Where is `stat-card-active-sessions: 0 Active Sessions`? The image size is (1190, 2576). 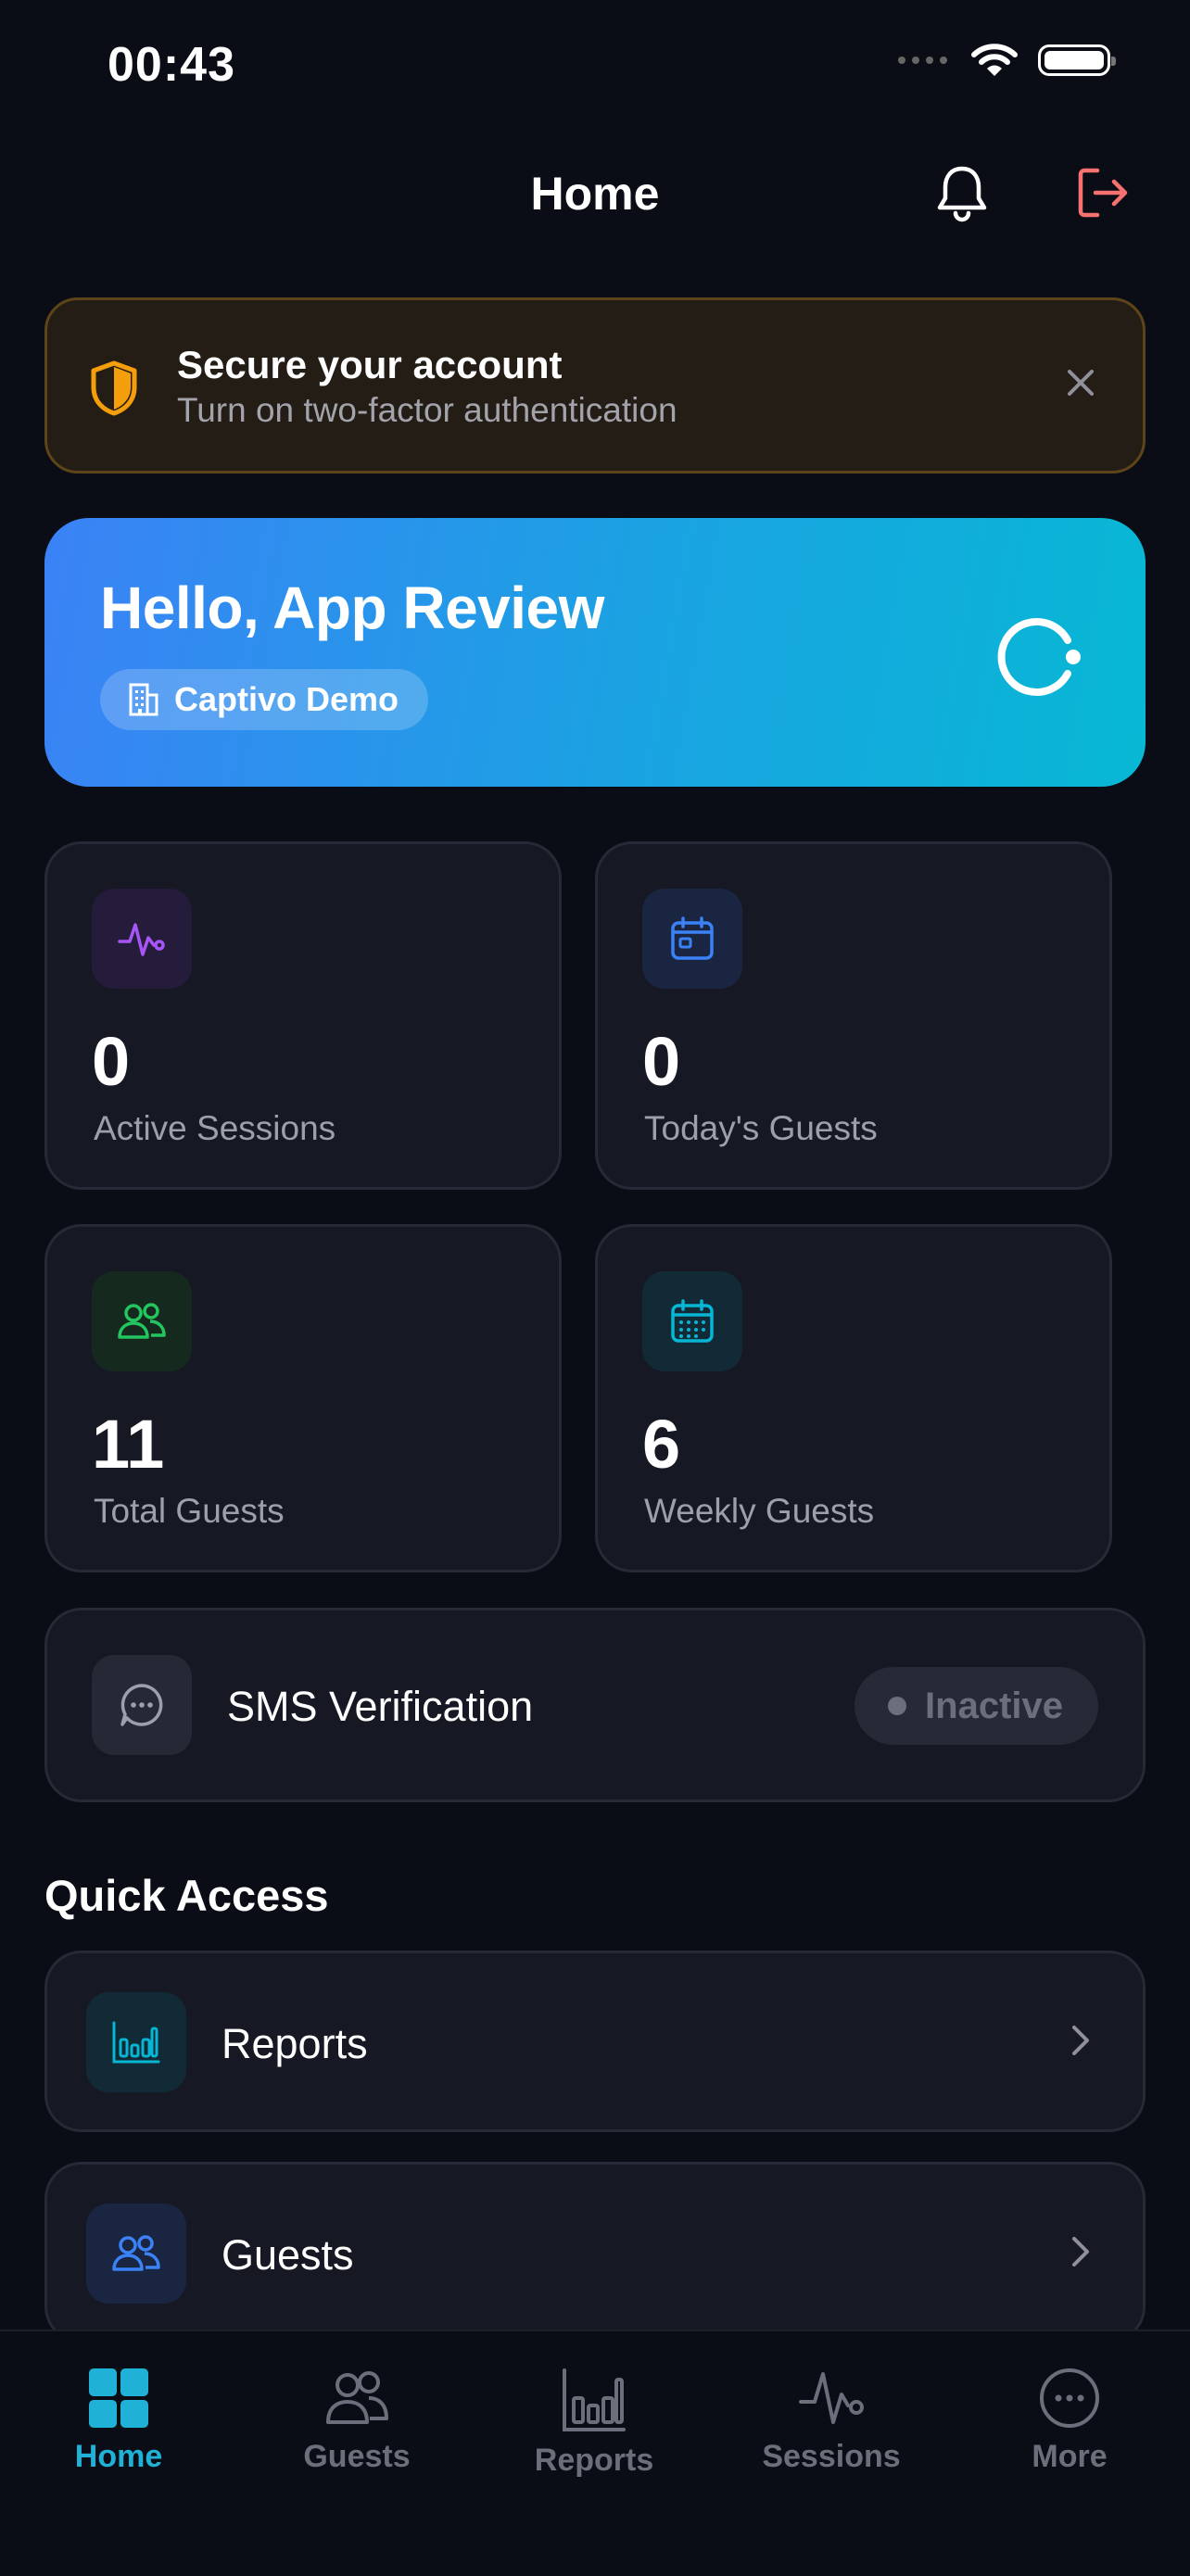 stat-card-active-sessions: 0 Active Sessions is located at coordinates (303, 1015).